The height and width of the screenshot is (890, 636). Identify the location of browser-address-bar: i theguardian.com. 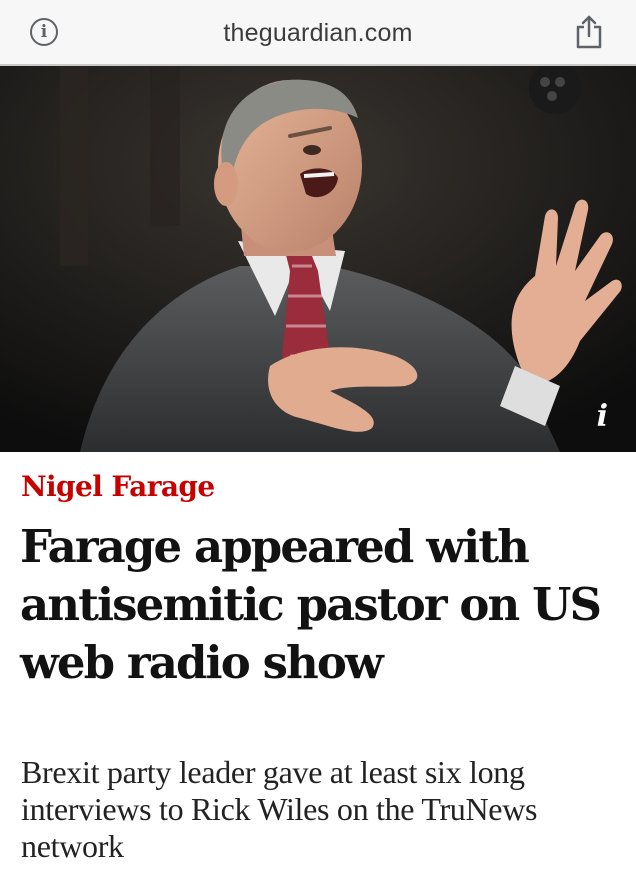
(318, 33).